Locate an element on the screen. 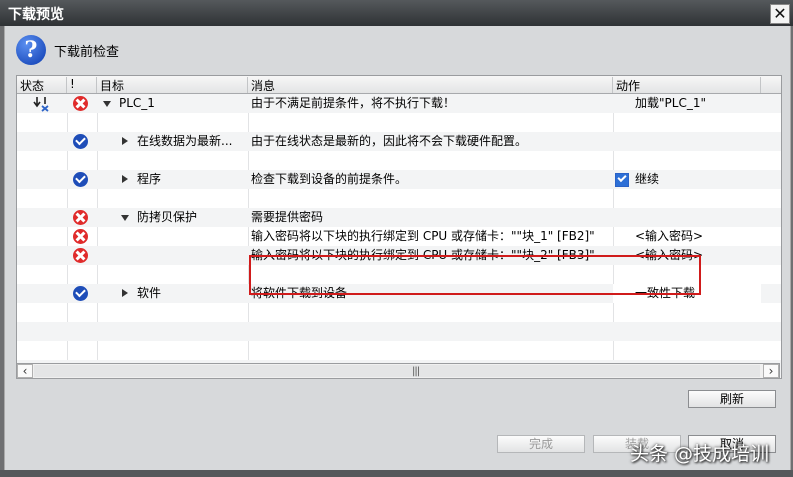 This screenshot has width=793, height=477. refresh-button: 刷新 is located at coordinates (732, 399).